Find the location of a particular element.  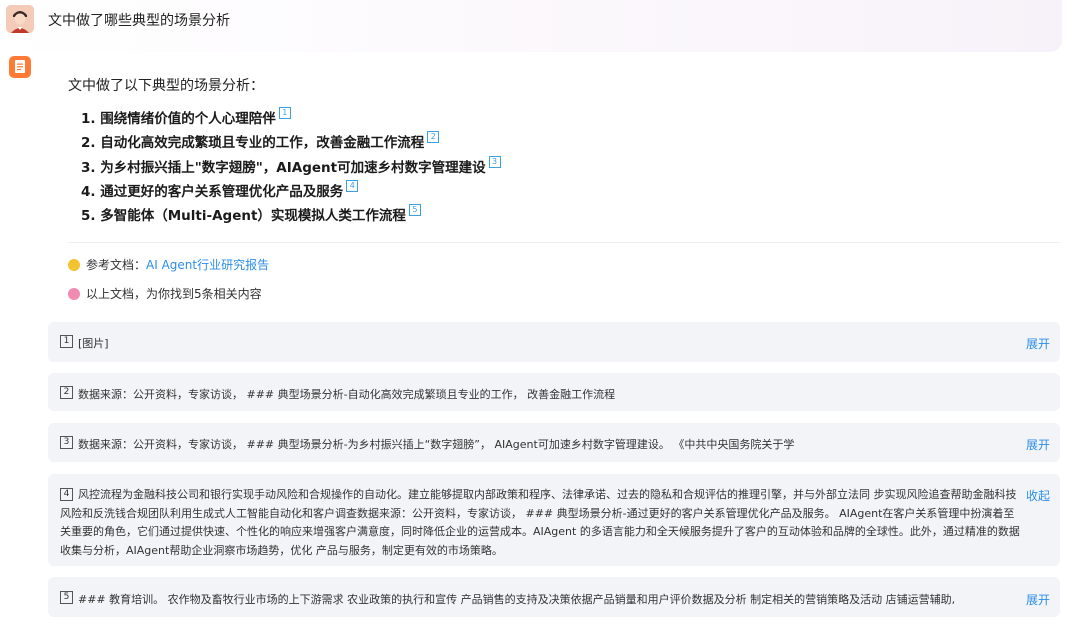

reference-doc-row: 参考文档：AI Agent行业研究报告 is located at coordinates (168, 264).